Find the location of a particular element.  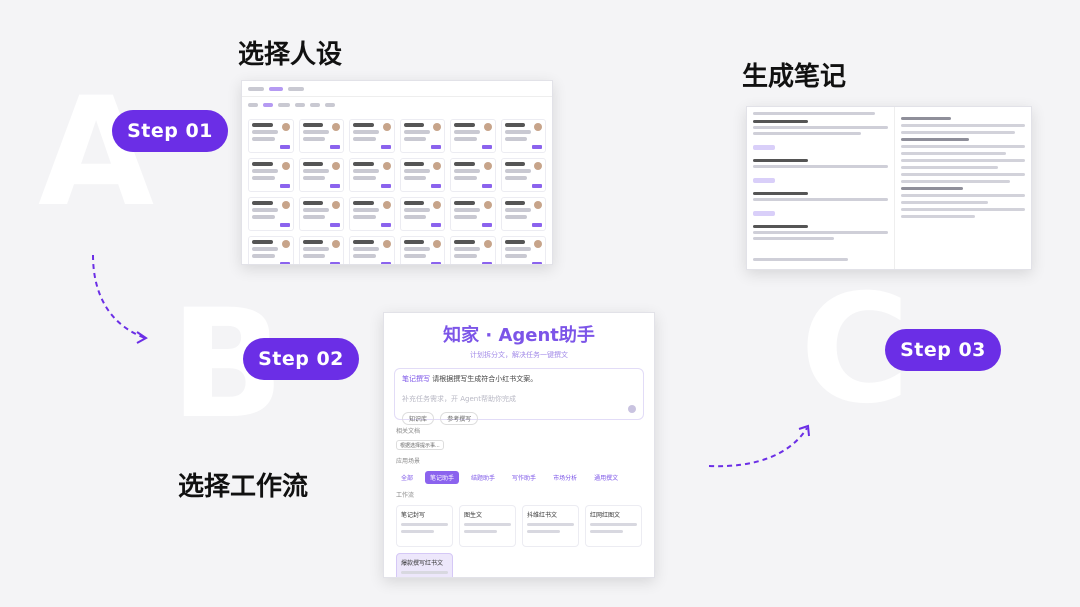

assistant-subtitle: 计划拆分文，解决任务一键撰文 is located at coordinates (519, 355).